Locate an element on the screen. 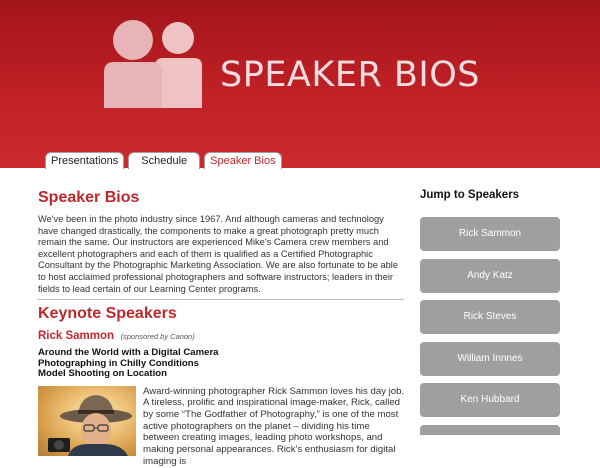  tab-speaker-bios: Speaker Bios is located at coordinates (243, 160).